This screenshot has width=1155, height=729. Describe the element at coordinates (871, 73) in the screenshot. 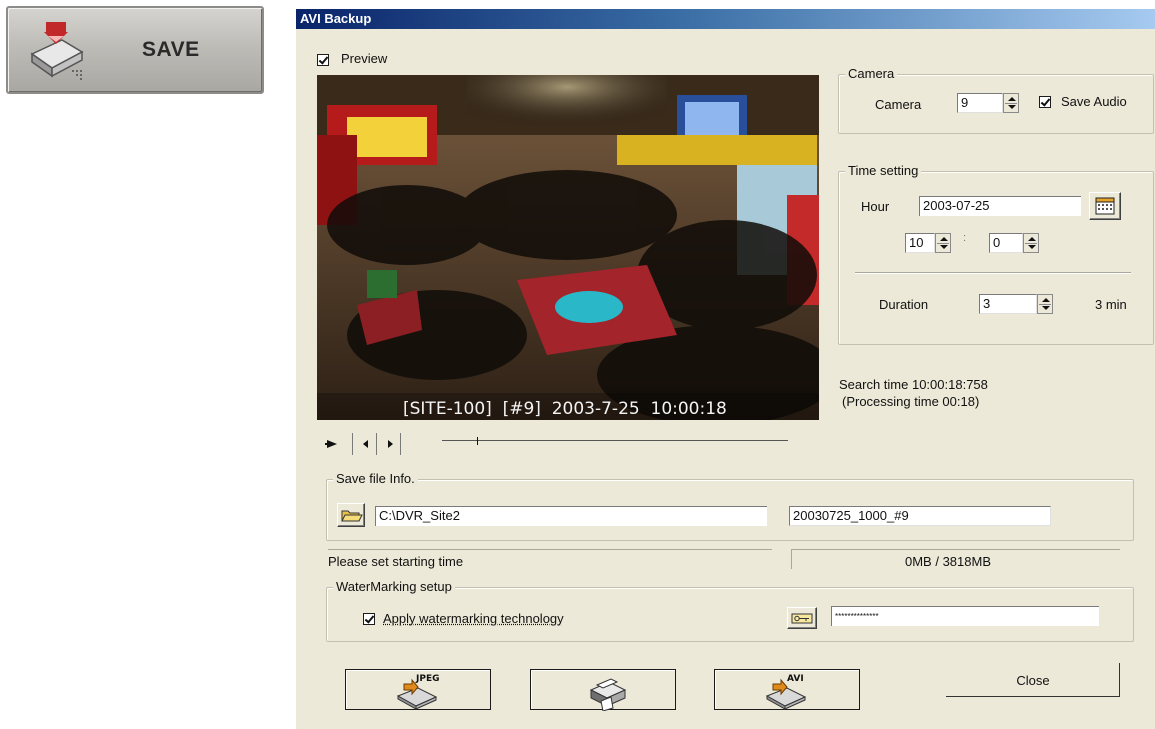

I see `camera-group-legend: Camera` at that location.